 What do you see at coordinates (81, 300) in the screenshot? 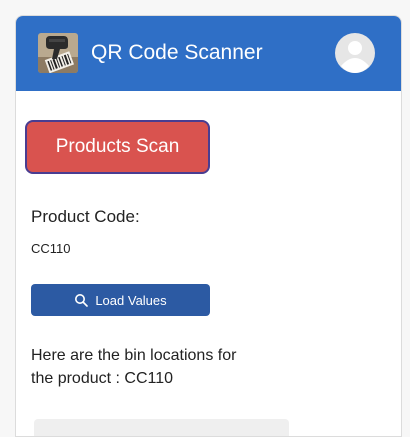
I see `search-icon` at bounding box center [81, 300].